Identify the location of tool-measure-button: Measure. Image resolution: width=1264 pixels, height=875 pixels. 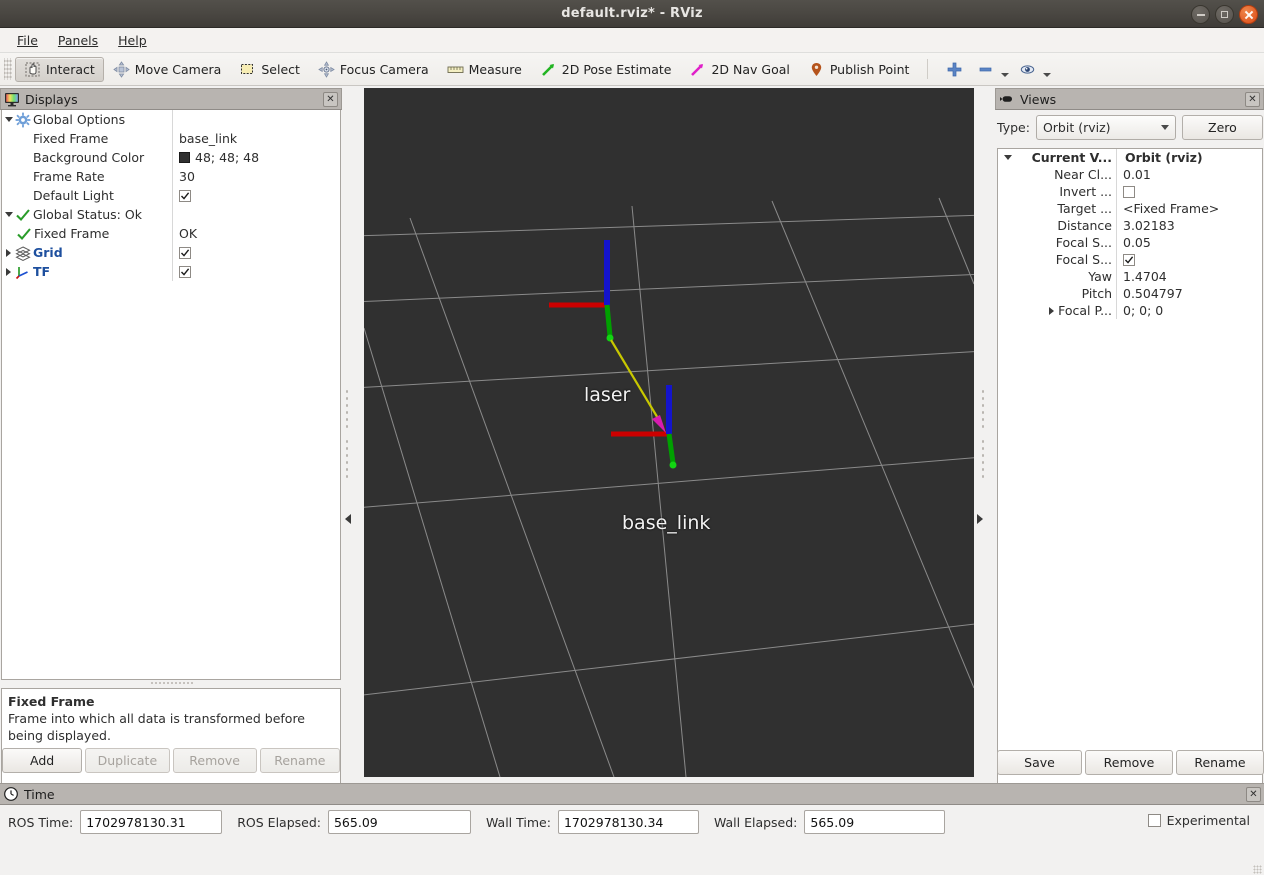
(484, 69).